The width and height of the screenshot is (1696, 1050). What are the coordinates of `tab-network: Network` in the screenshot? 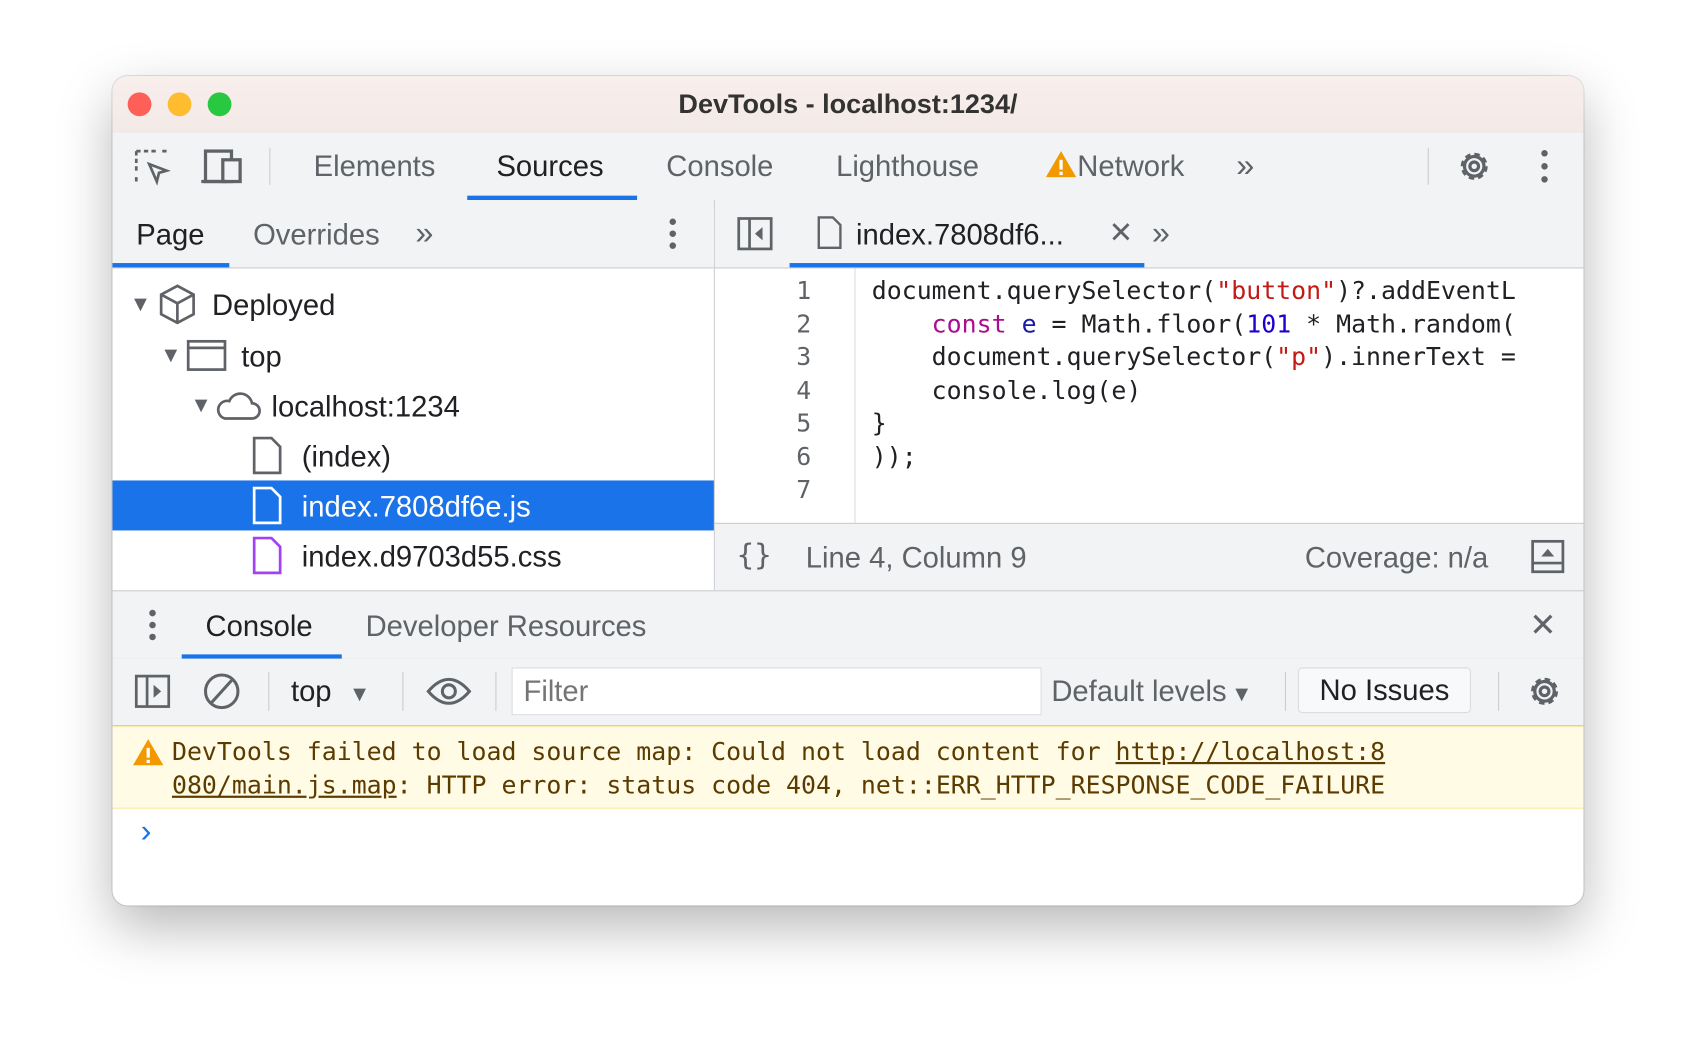 It's located at (1114, 167).